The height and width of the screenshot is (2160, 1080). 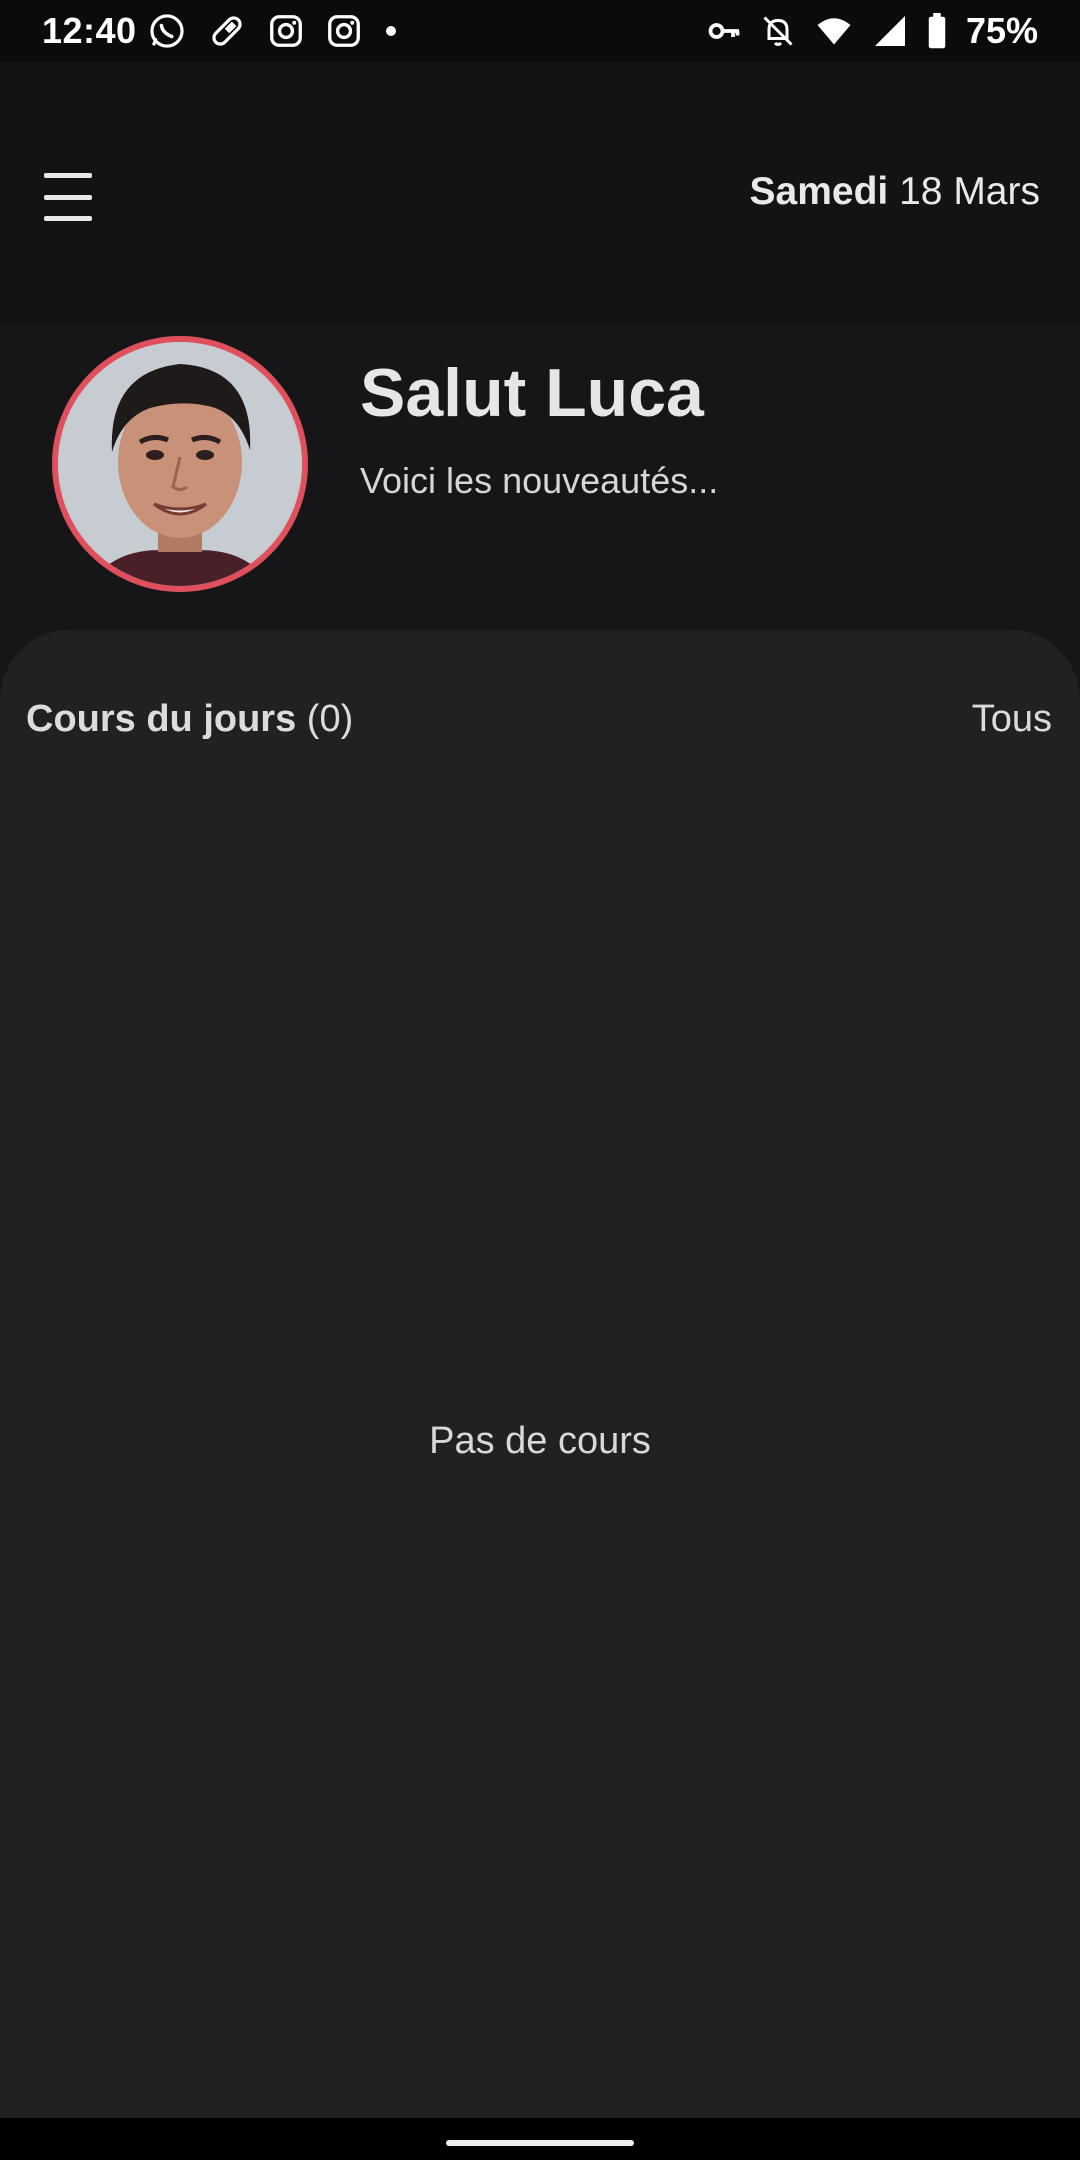 I want to click on greeting-title: Salut Luca, so click(x=532, y=393).